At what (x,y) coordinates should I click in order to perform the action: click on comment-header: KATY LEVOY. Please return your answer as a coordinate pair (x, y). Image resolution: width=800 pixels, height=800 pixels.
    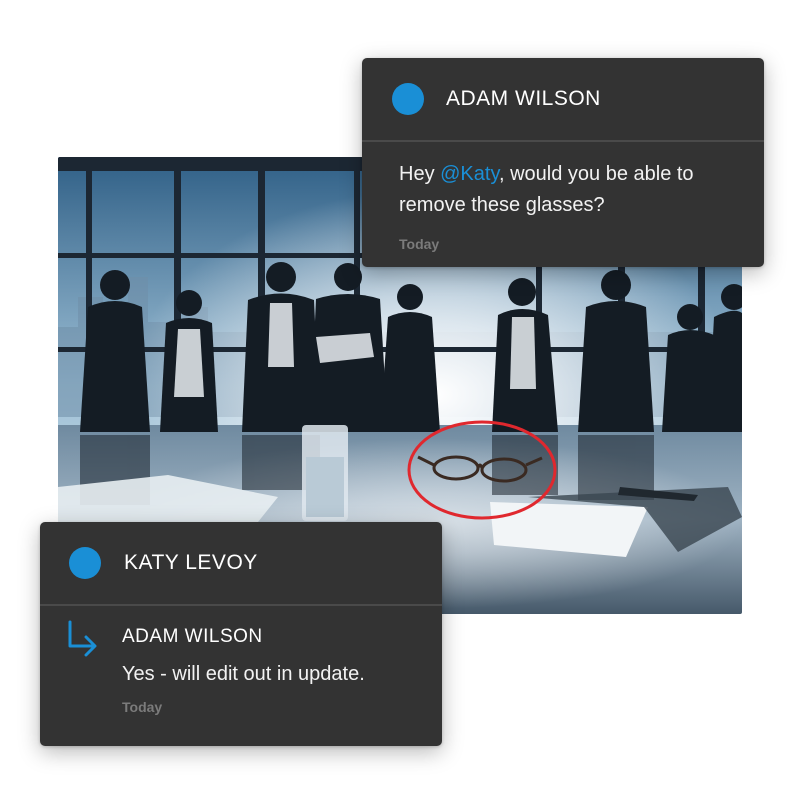
    Looking at the image, I should click on (241, 564).